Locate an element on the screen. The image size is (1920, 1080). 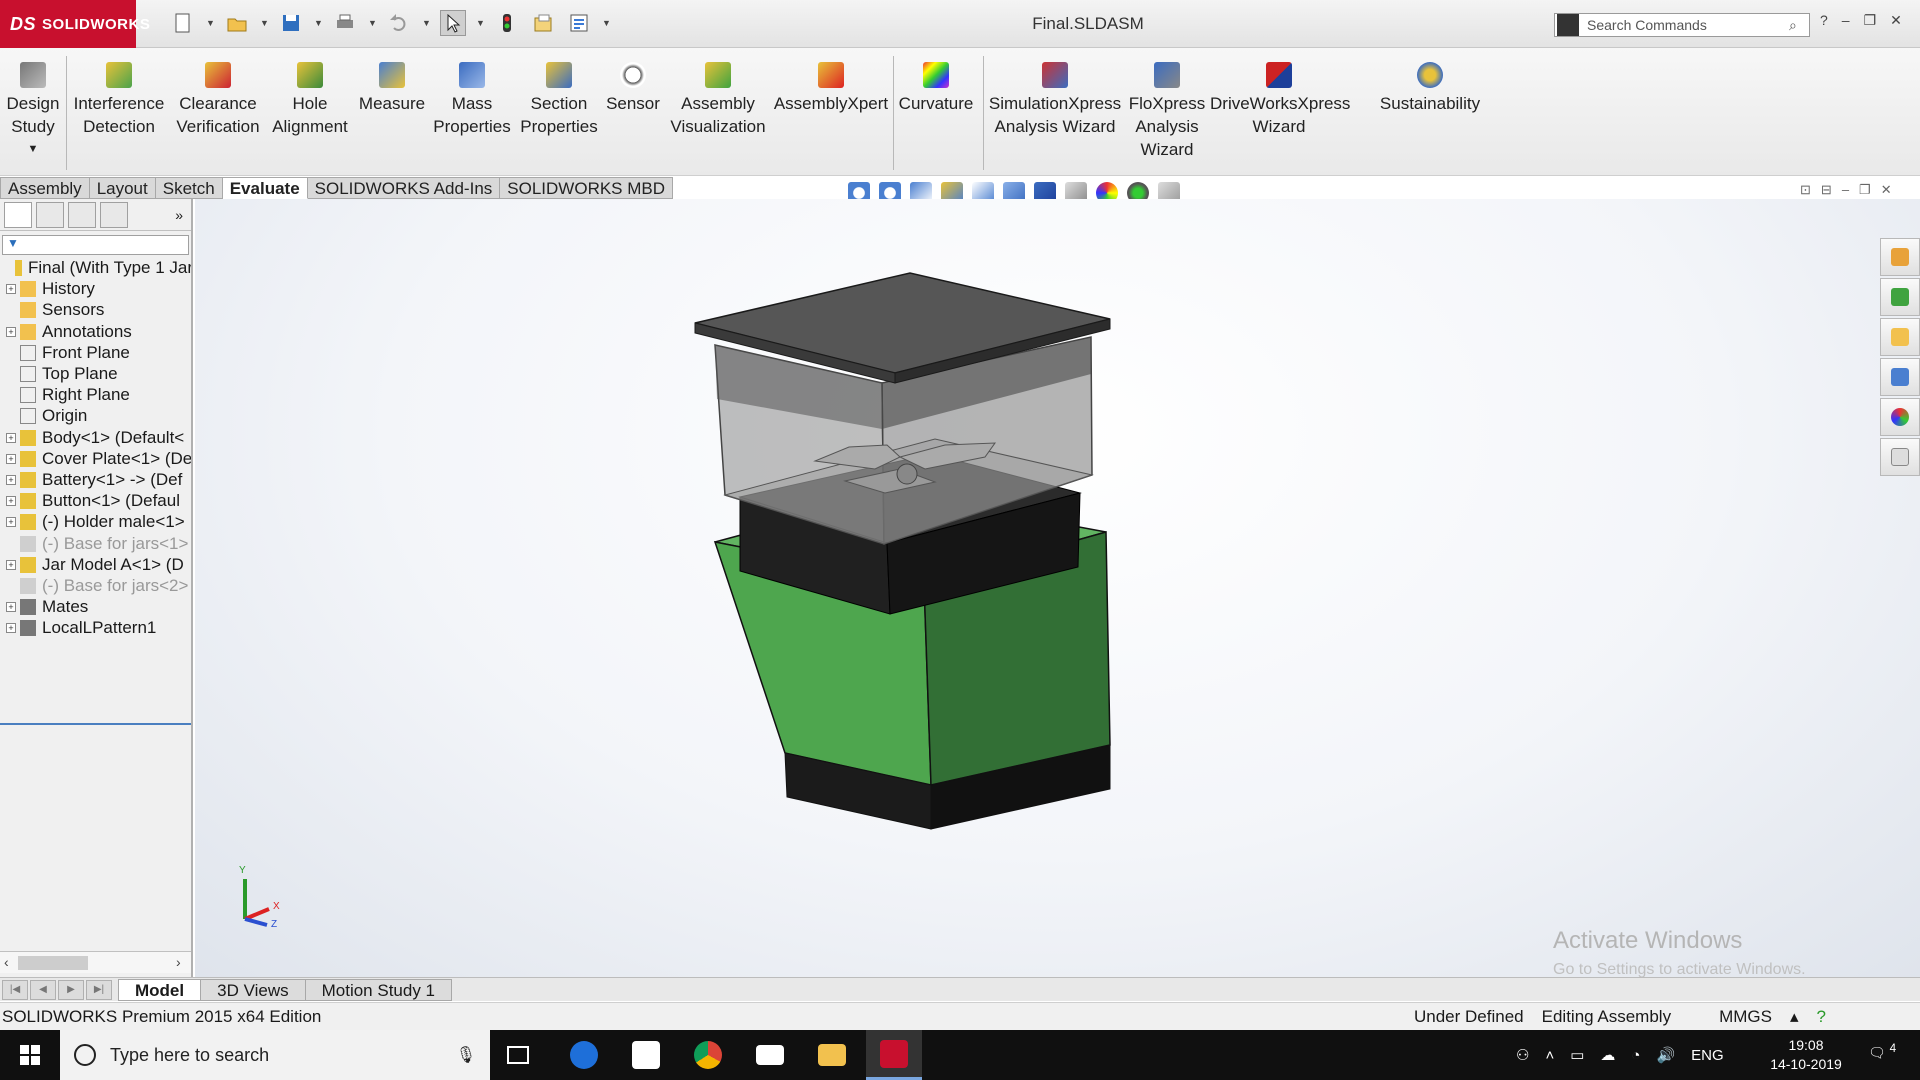
tab-layout: Layout is located at coordinates (122, 188).